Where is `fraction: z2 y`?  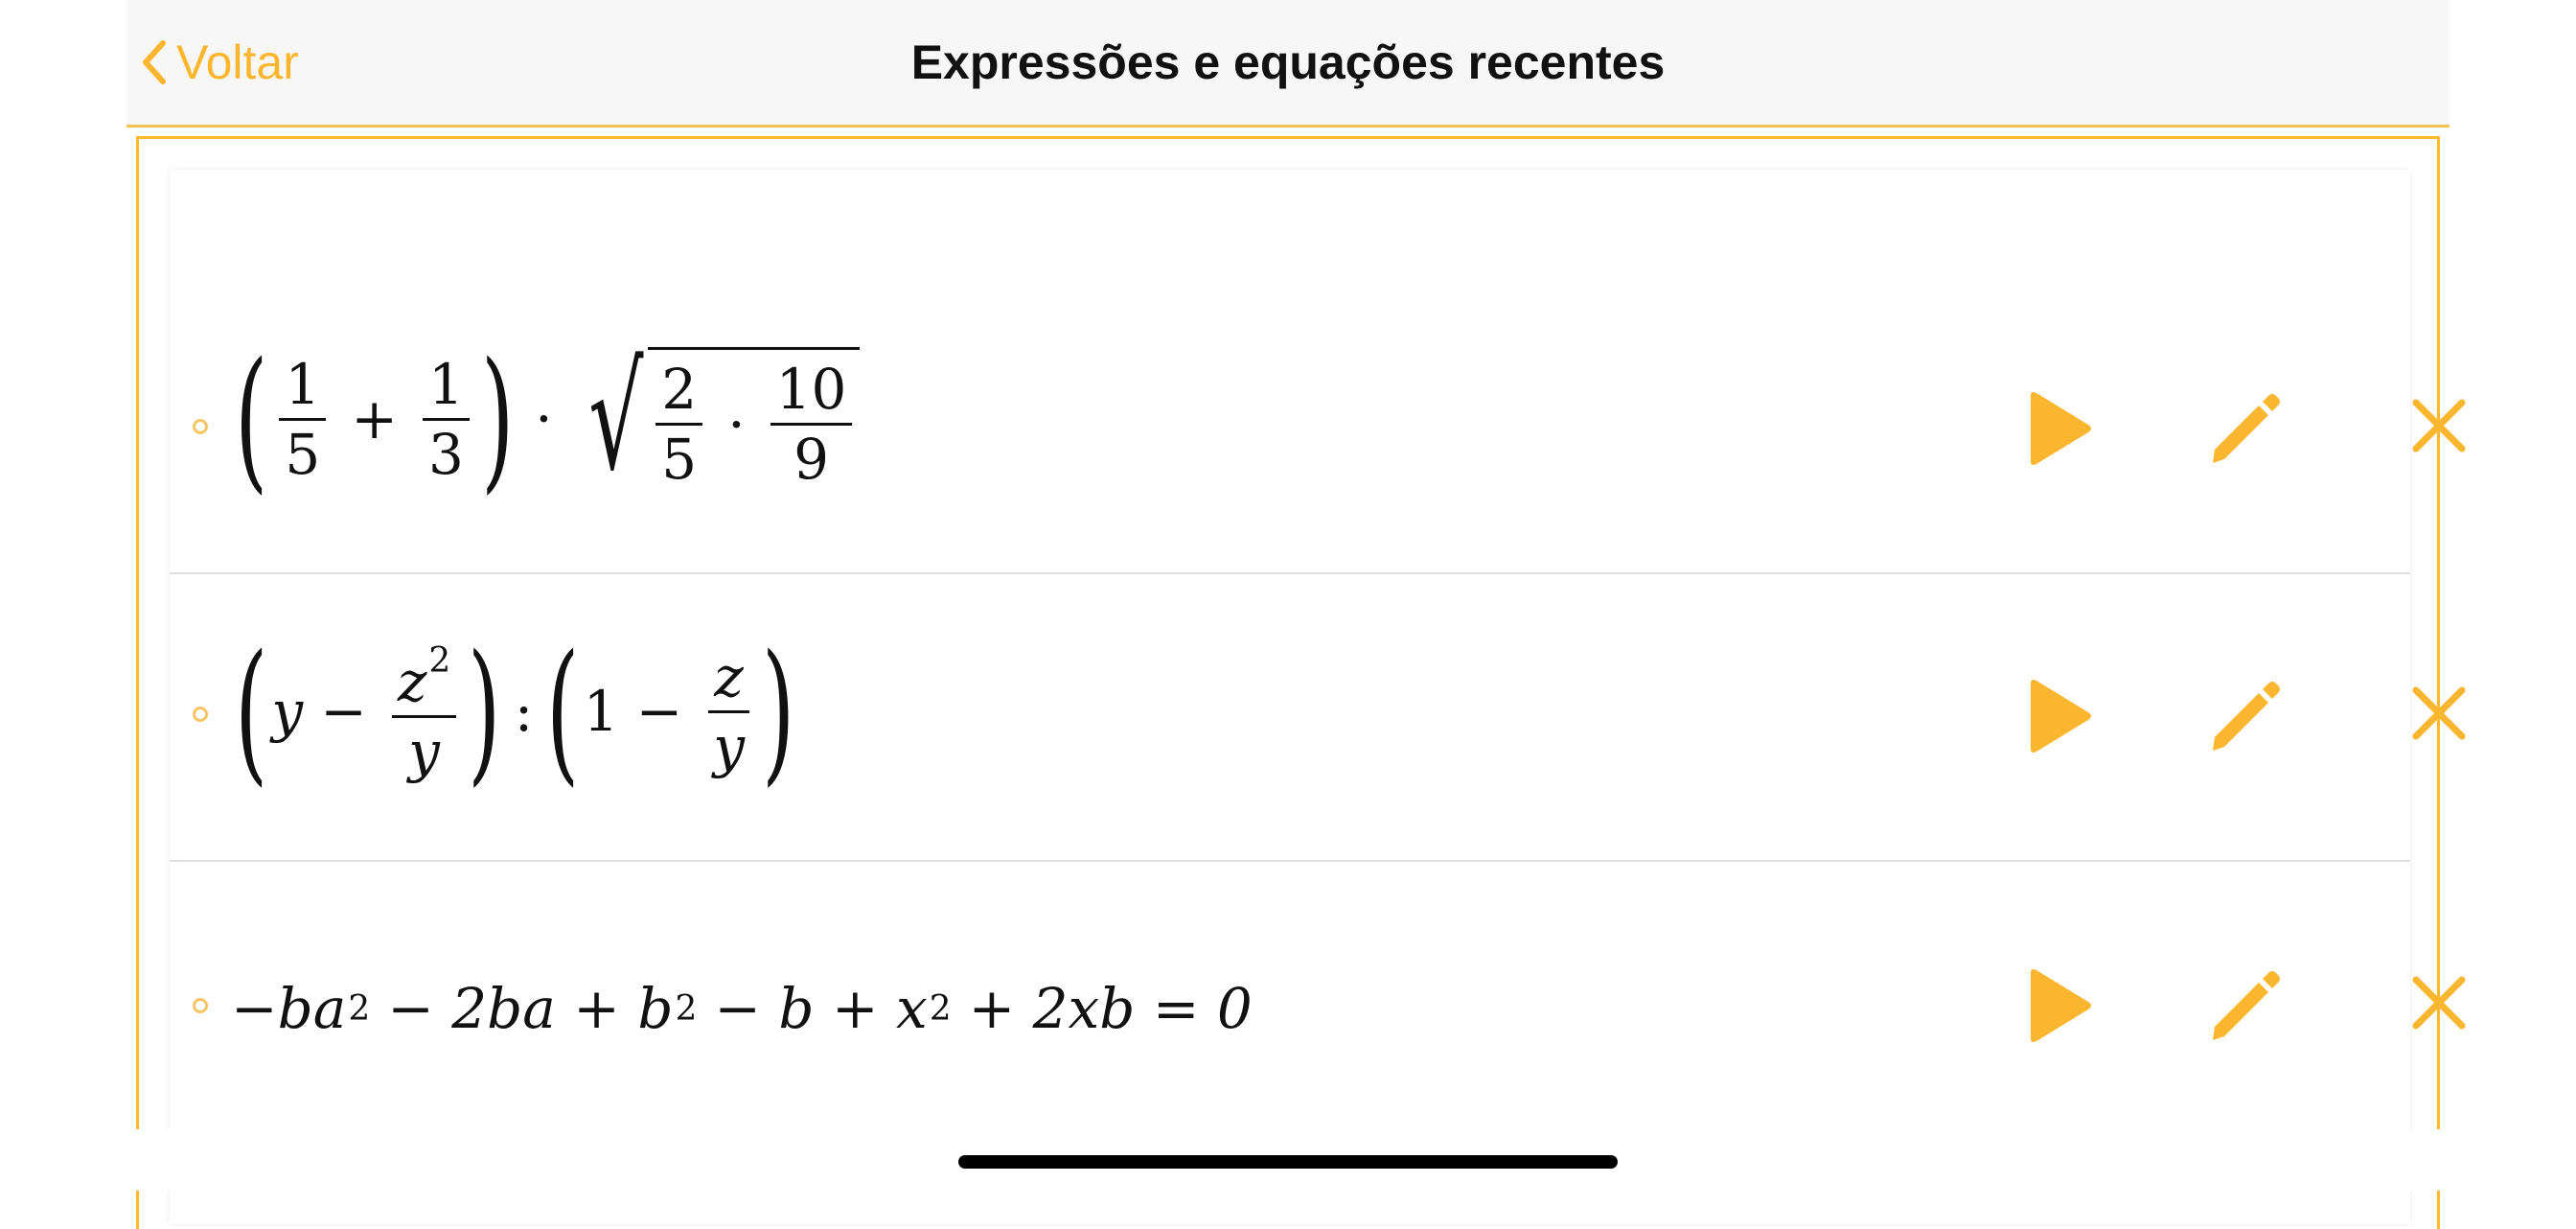 fraction: z2 y is located at coordinates (424, 709).